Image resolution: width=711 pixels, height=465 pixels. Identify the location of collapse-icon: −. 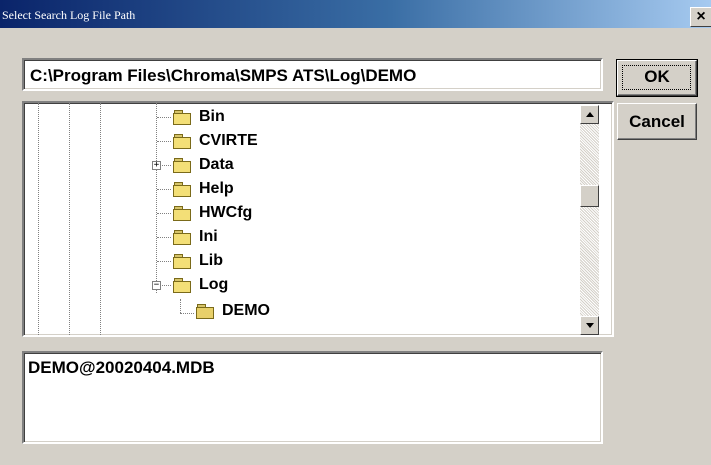
(156, 285).